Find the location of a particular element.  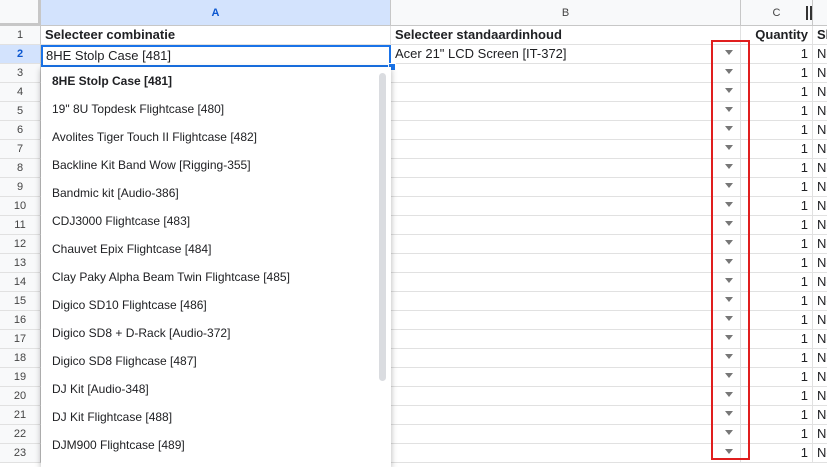

row-header: 13 is located at coordinates (20, 263).